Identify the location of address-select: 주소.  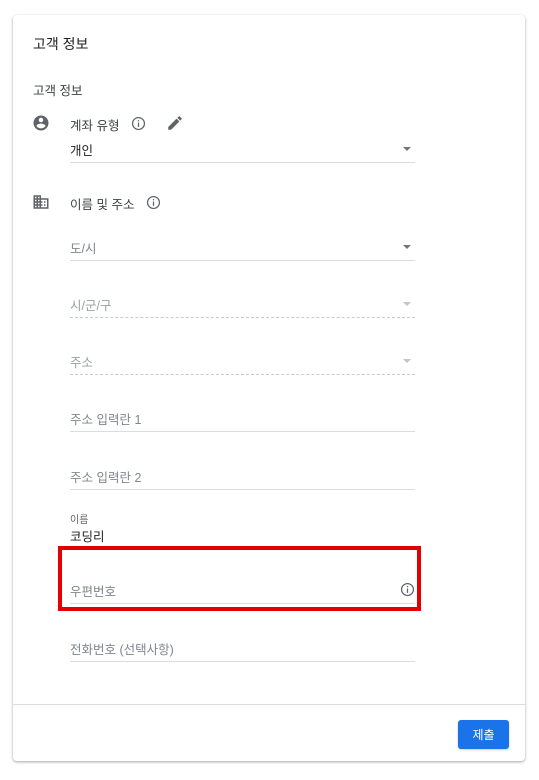
(242, 361).